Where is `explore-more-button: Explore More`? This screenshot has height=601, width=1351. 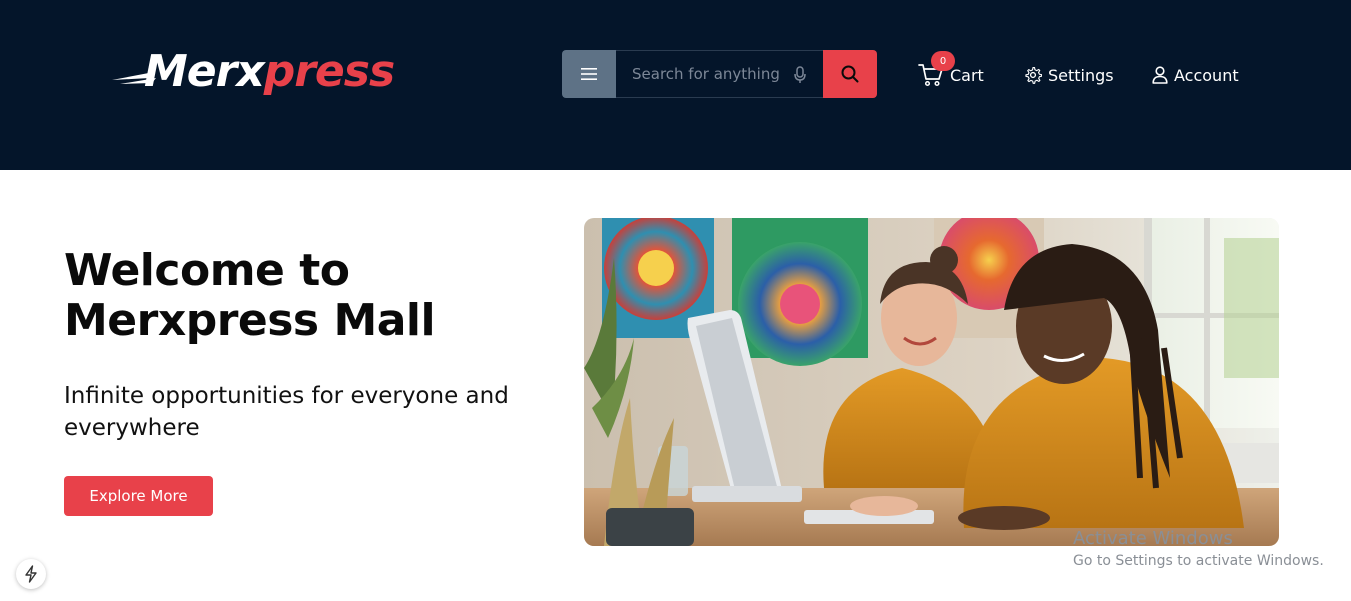 explore-more-button: Explore More is located at coordinates (138, 496).